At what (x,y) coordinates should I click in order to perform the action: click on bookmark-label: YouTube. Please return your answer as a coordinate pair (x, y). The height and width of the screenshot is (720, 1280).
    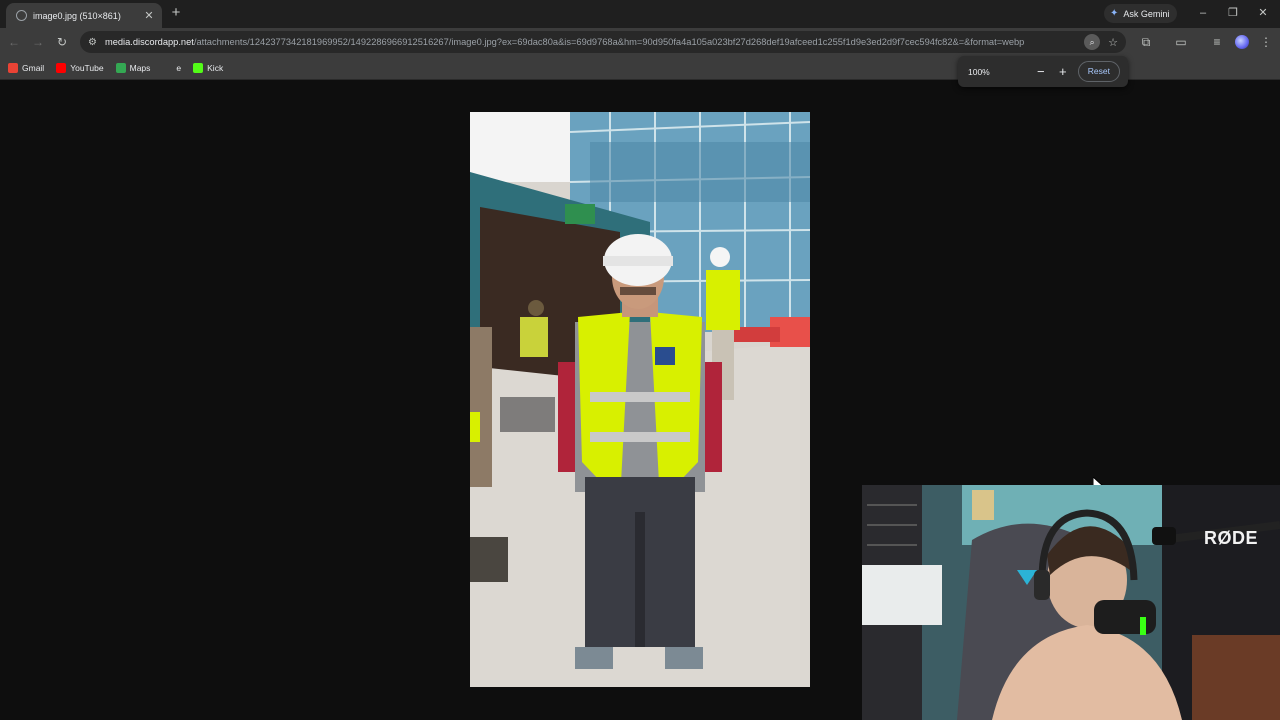
    Looking at the image, I should click on (87, 67).